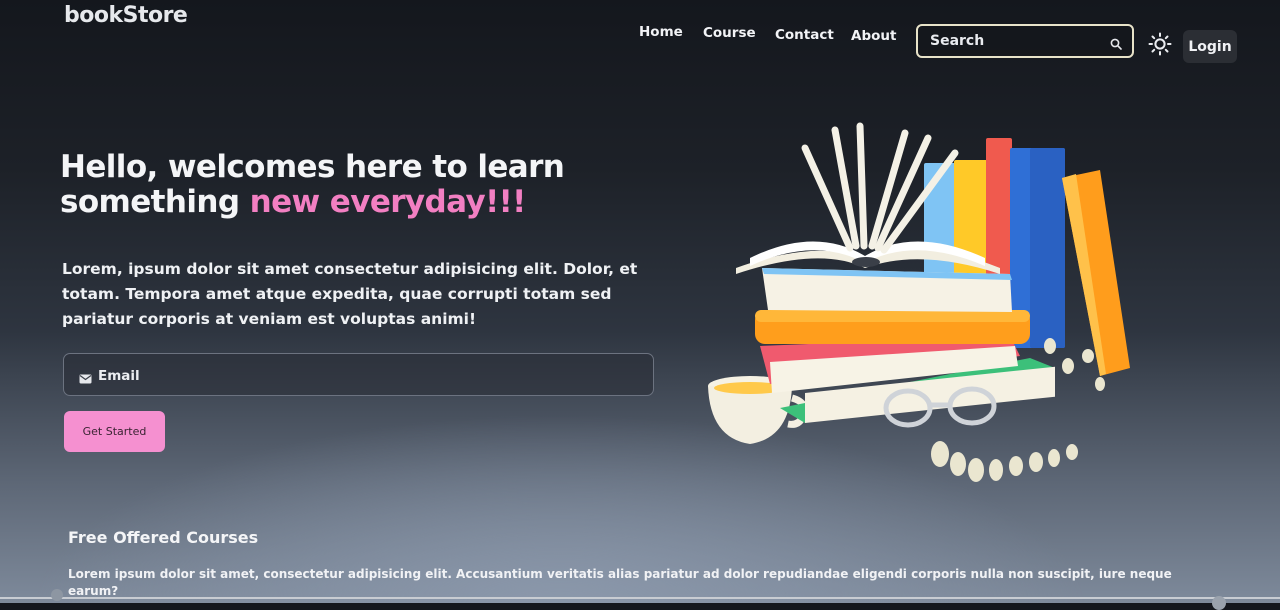  I want to click on scroll-right-icon, so click(1219, 603).